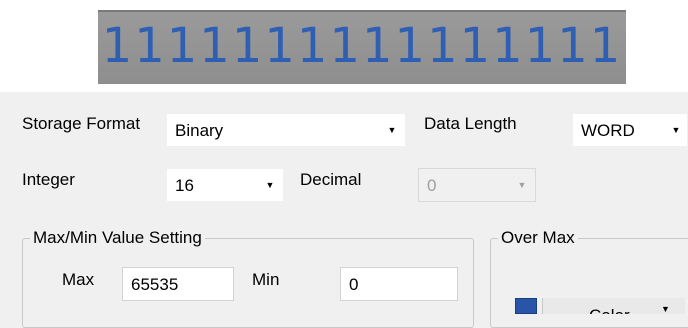 This screenshot has height=328, width=688. What do you see at coordinates (199, 130) in the screenshot?
I see `storage-format-value: Binary` at bounding box center [199, 130].